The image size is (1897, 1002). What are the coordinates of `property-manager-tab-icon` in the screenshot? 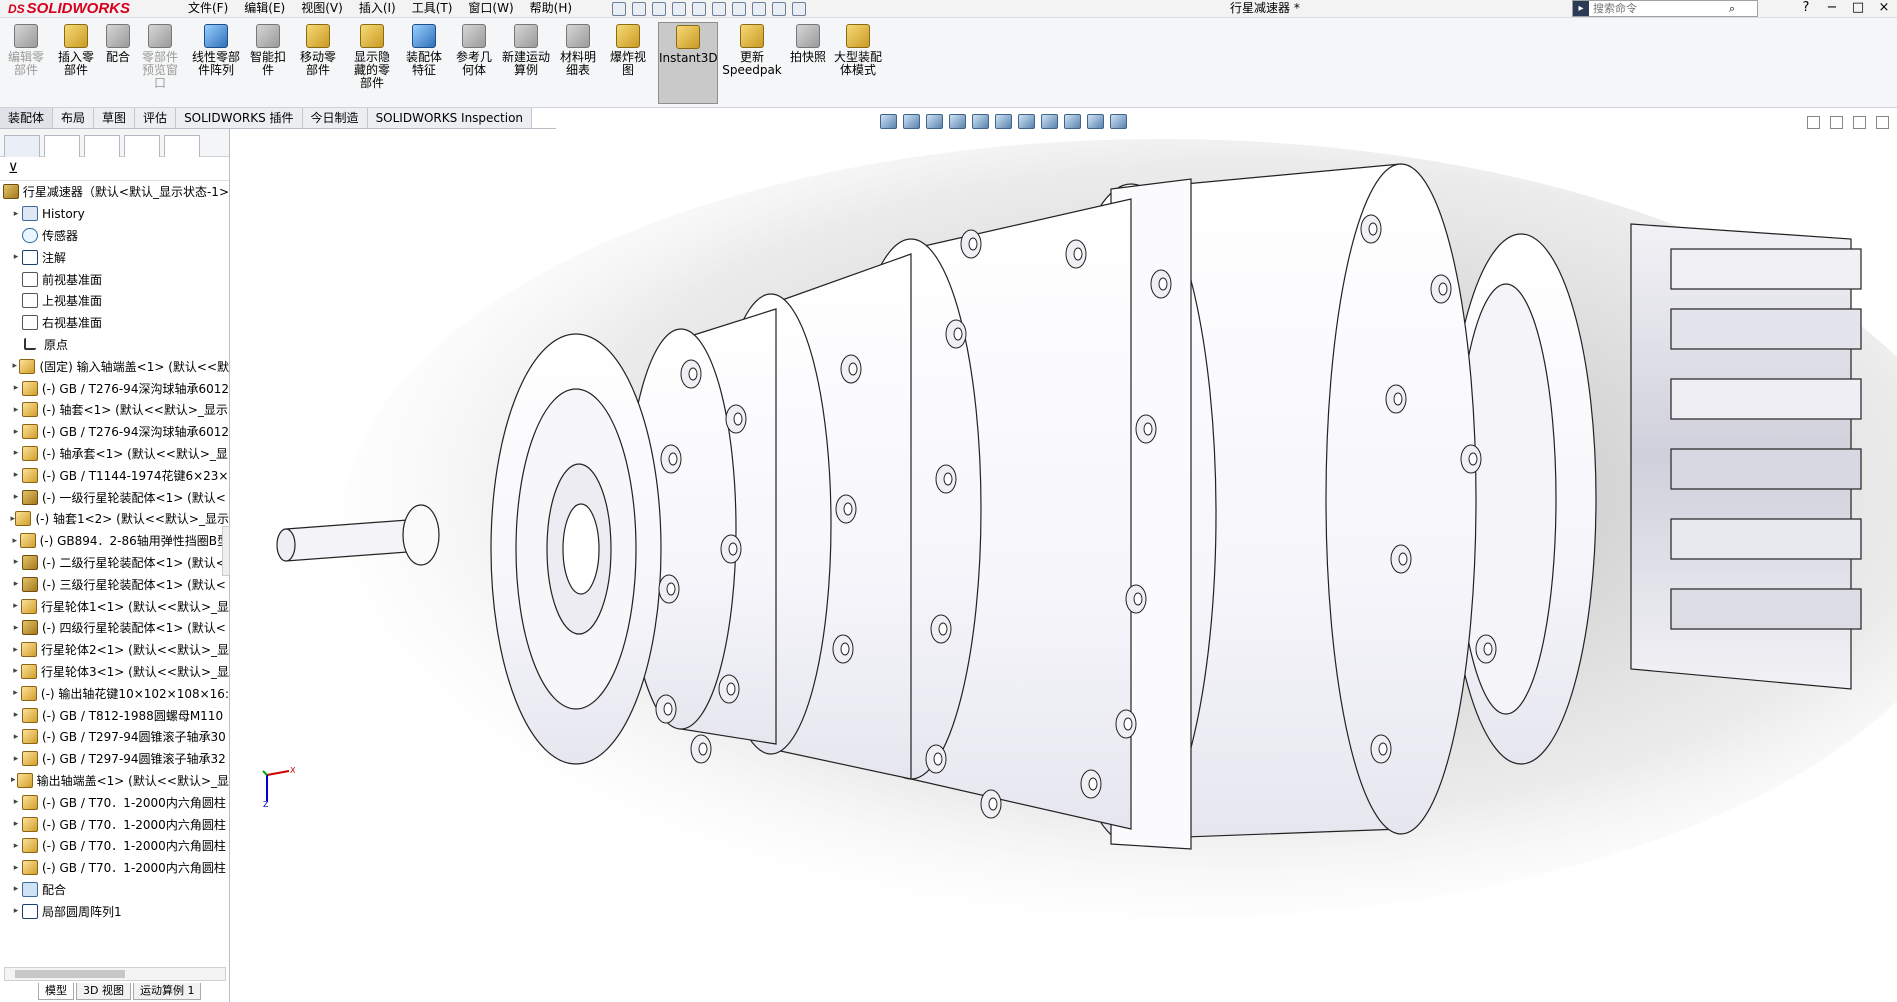 It's located at (62, 145).